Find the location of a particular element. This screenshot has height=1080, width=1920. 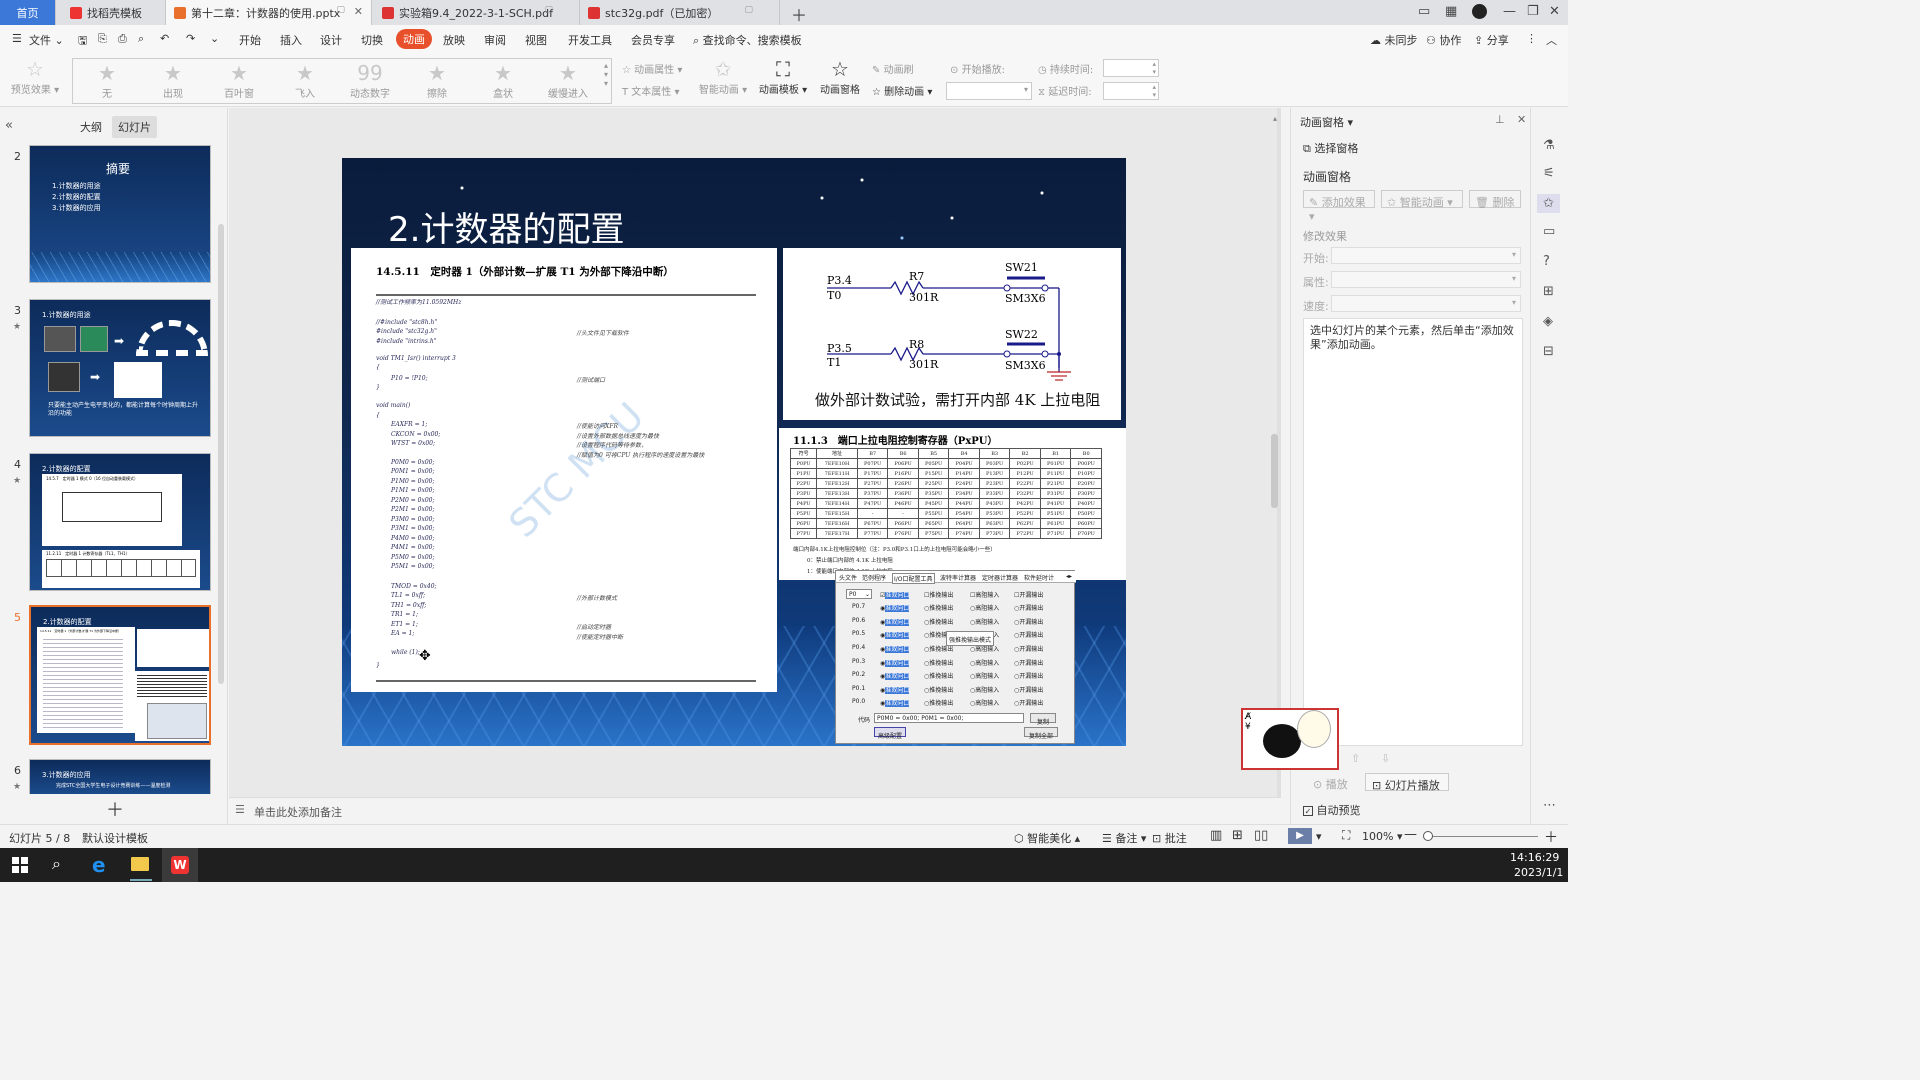

normal-view-icon: ▥ is located at coordinates (1216, 835).